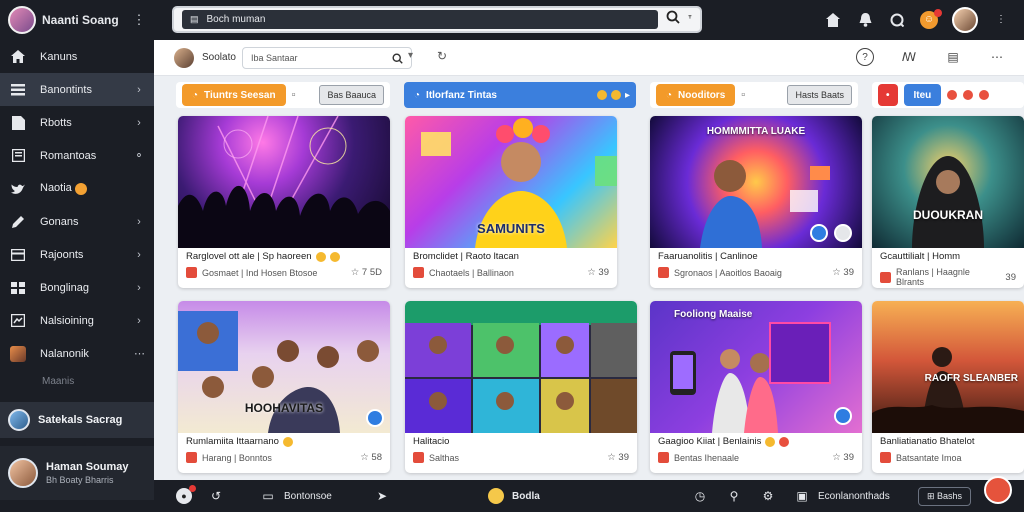 Image resolution: width=1024 pixels, height=512 pixels. Describe the element at coordinates (186, 494) in the screenshot. I see `chat-bubble-icon: ●` at that location.